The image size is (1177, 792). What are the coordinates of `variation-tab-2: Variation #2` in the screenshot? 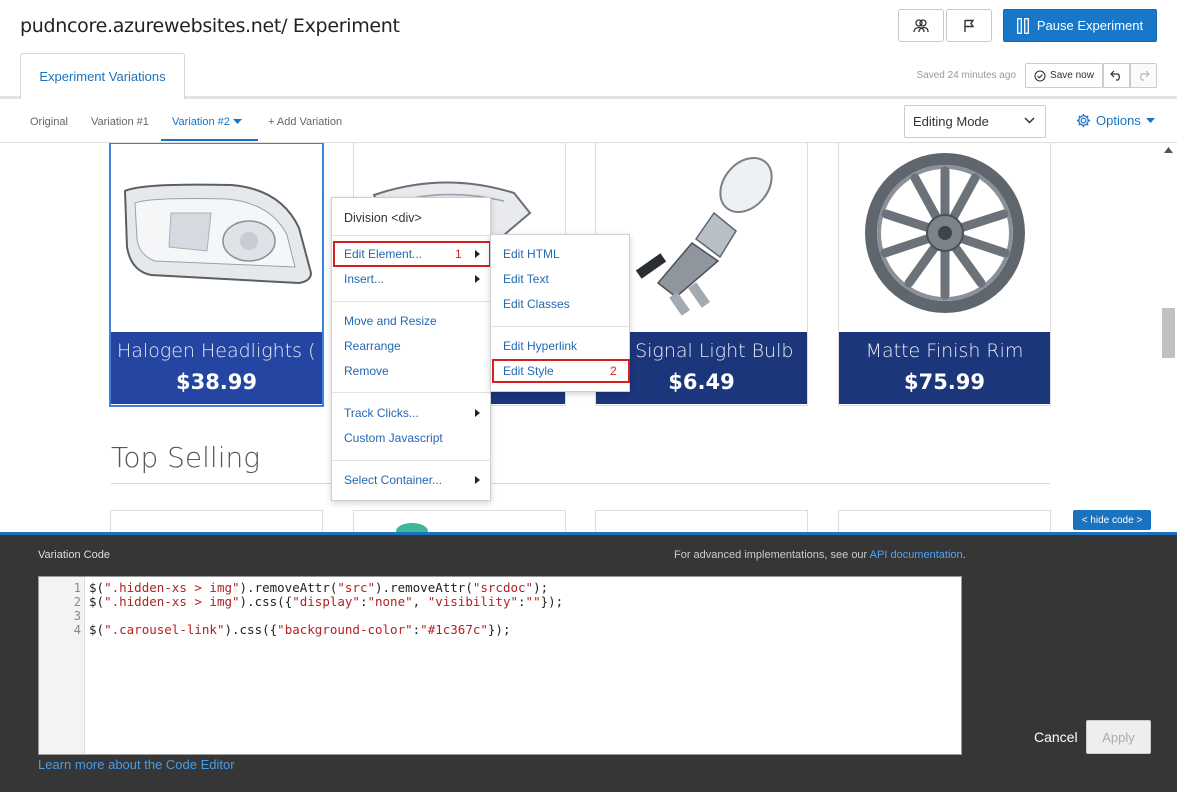 It's located at (207, 122).